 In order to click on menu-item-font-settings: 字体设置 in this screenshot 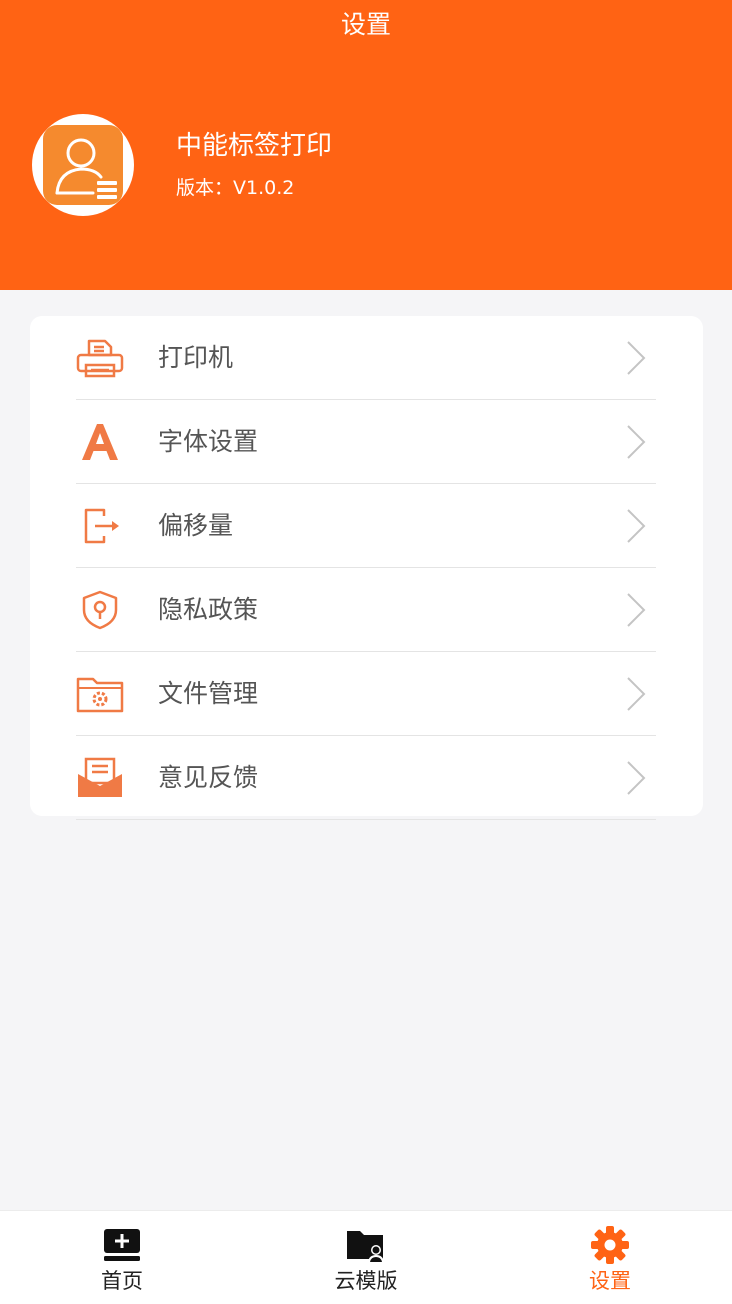, I will do `click(366, 442)`.